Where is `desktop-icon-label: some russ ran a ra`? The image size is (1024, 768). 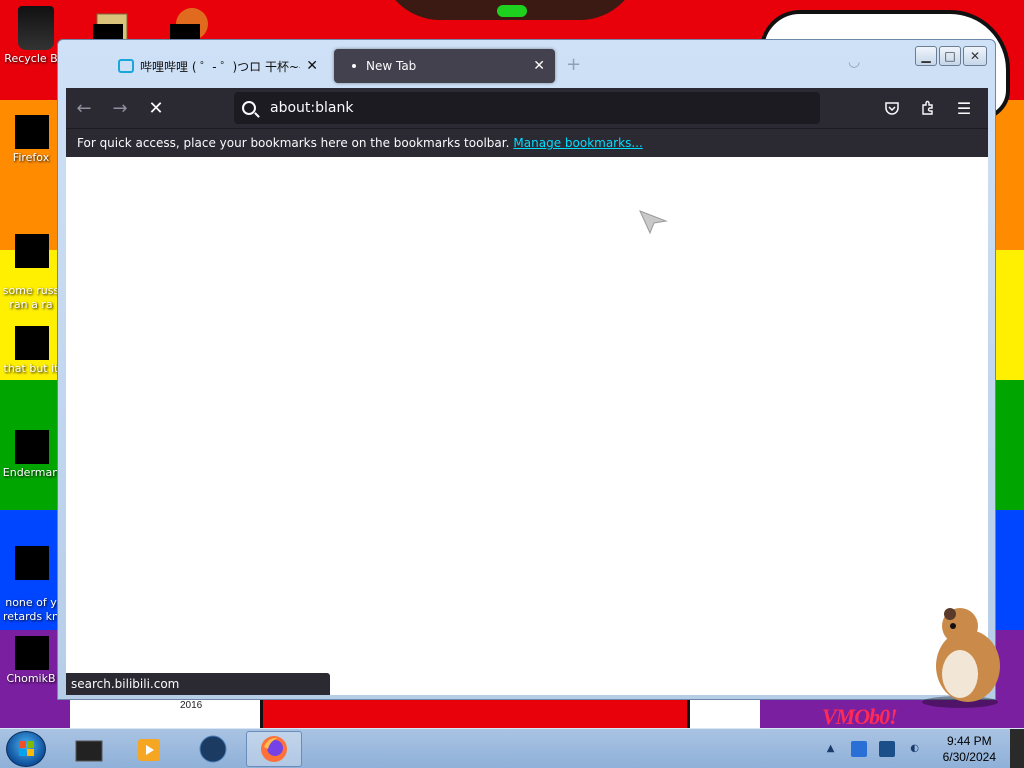
desktop-icon-label: some russ ran a ra is located at coordinates (31, 297).